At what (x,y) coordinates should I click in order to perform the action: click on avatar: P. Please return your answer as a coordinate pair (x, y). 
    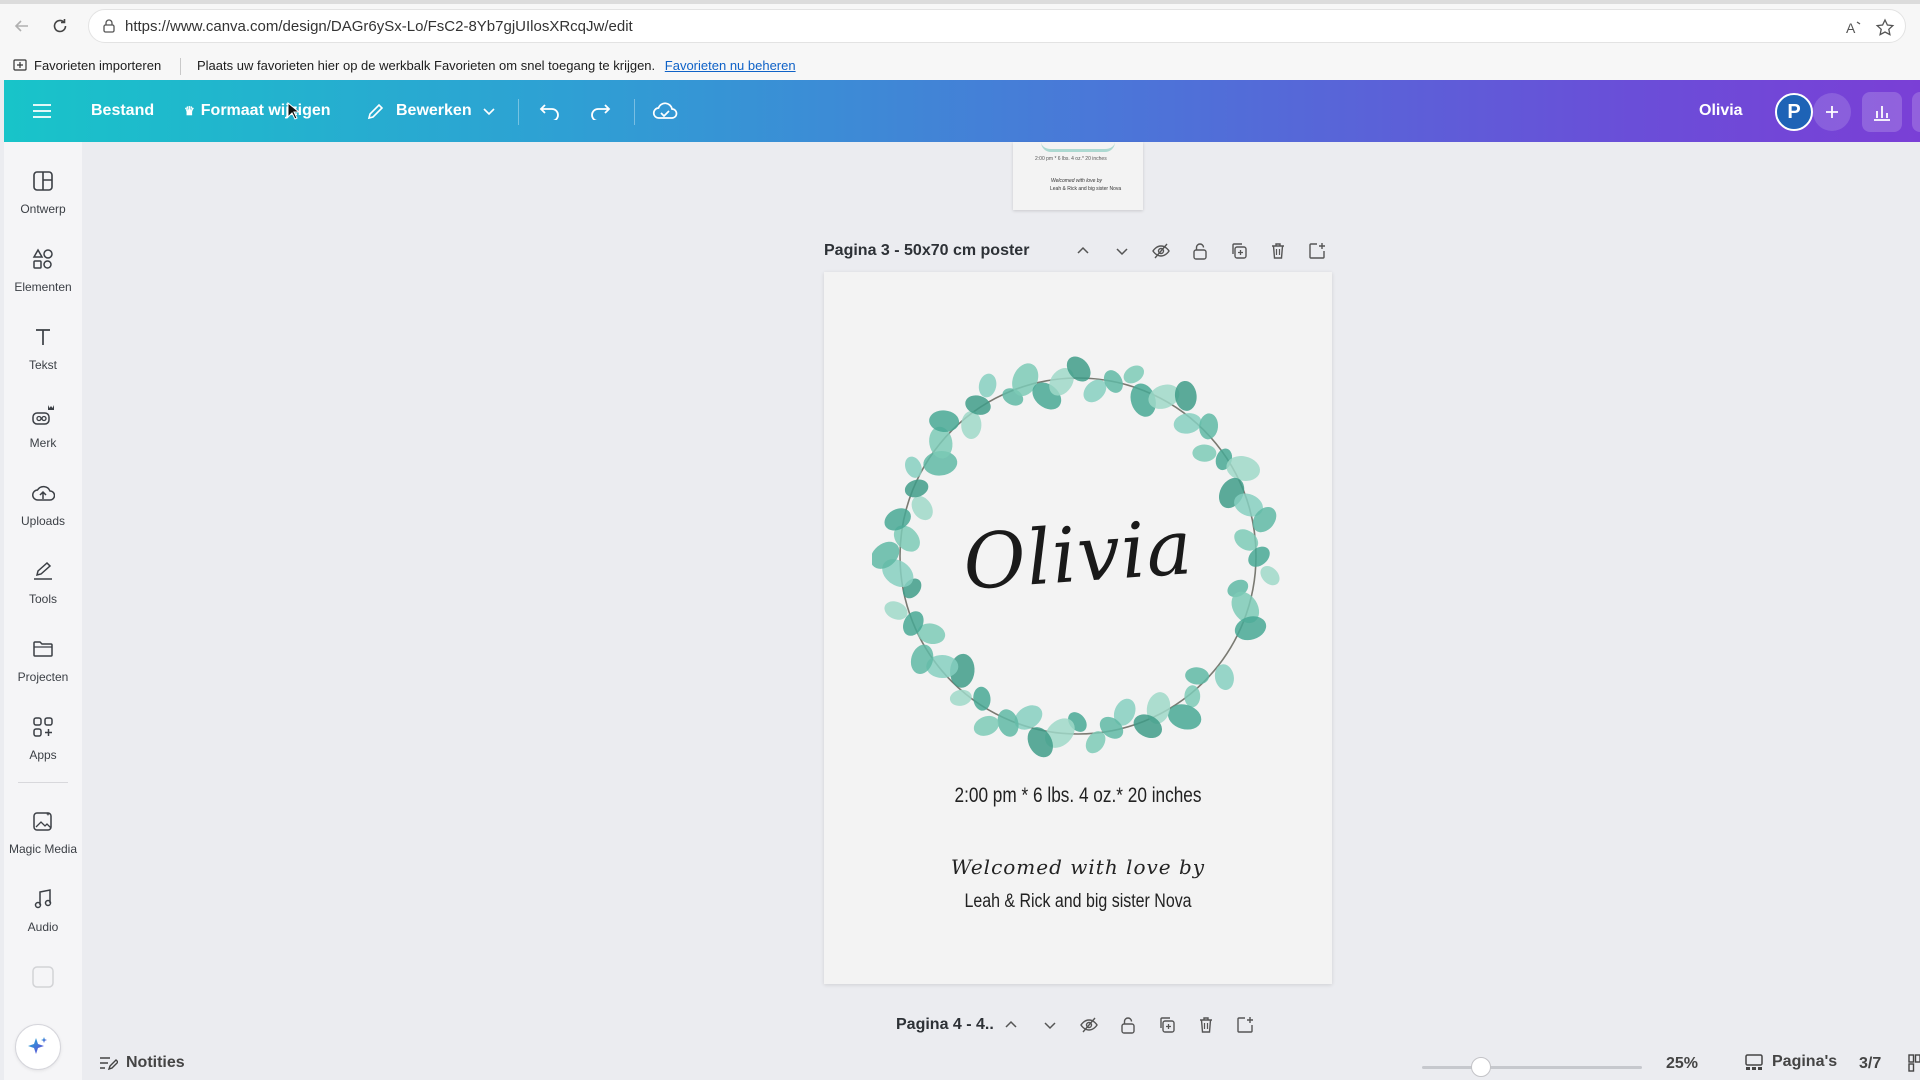
    Looking at the image, I should click on (1794, 112).